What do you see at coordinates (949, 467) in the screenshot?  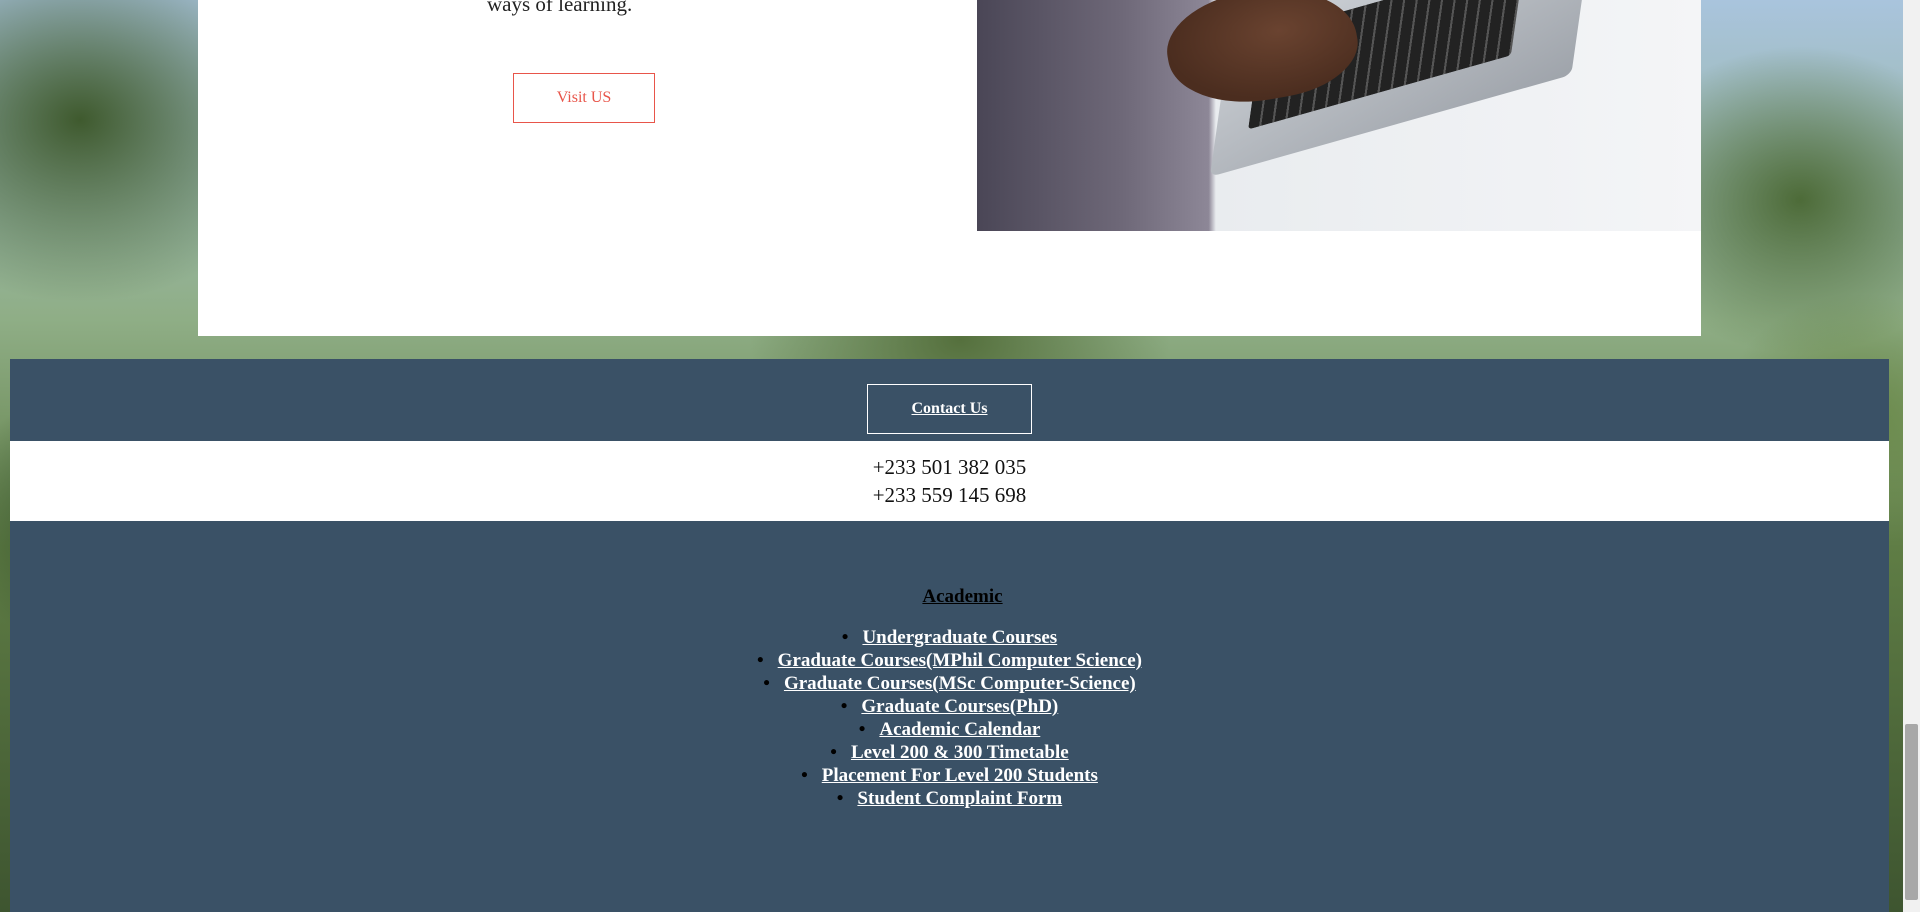 I see `phone-number-1: +233 501 382 035` at bounding box center [949, 467].